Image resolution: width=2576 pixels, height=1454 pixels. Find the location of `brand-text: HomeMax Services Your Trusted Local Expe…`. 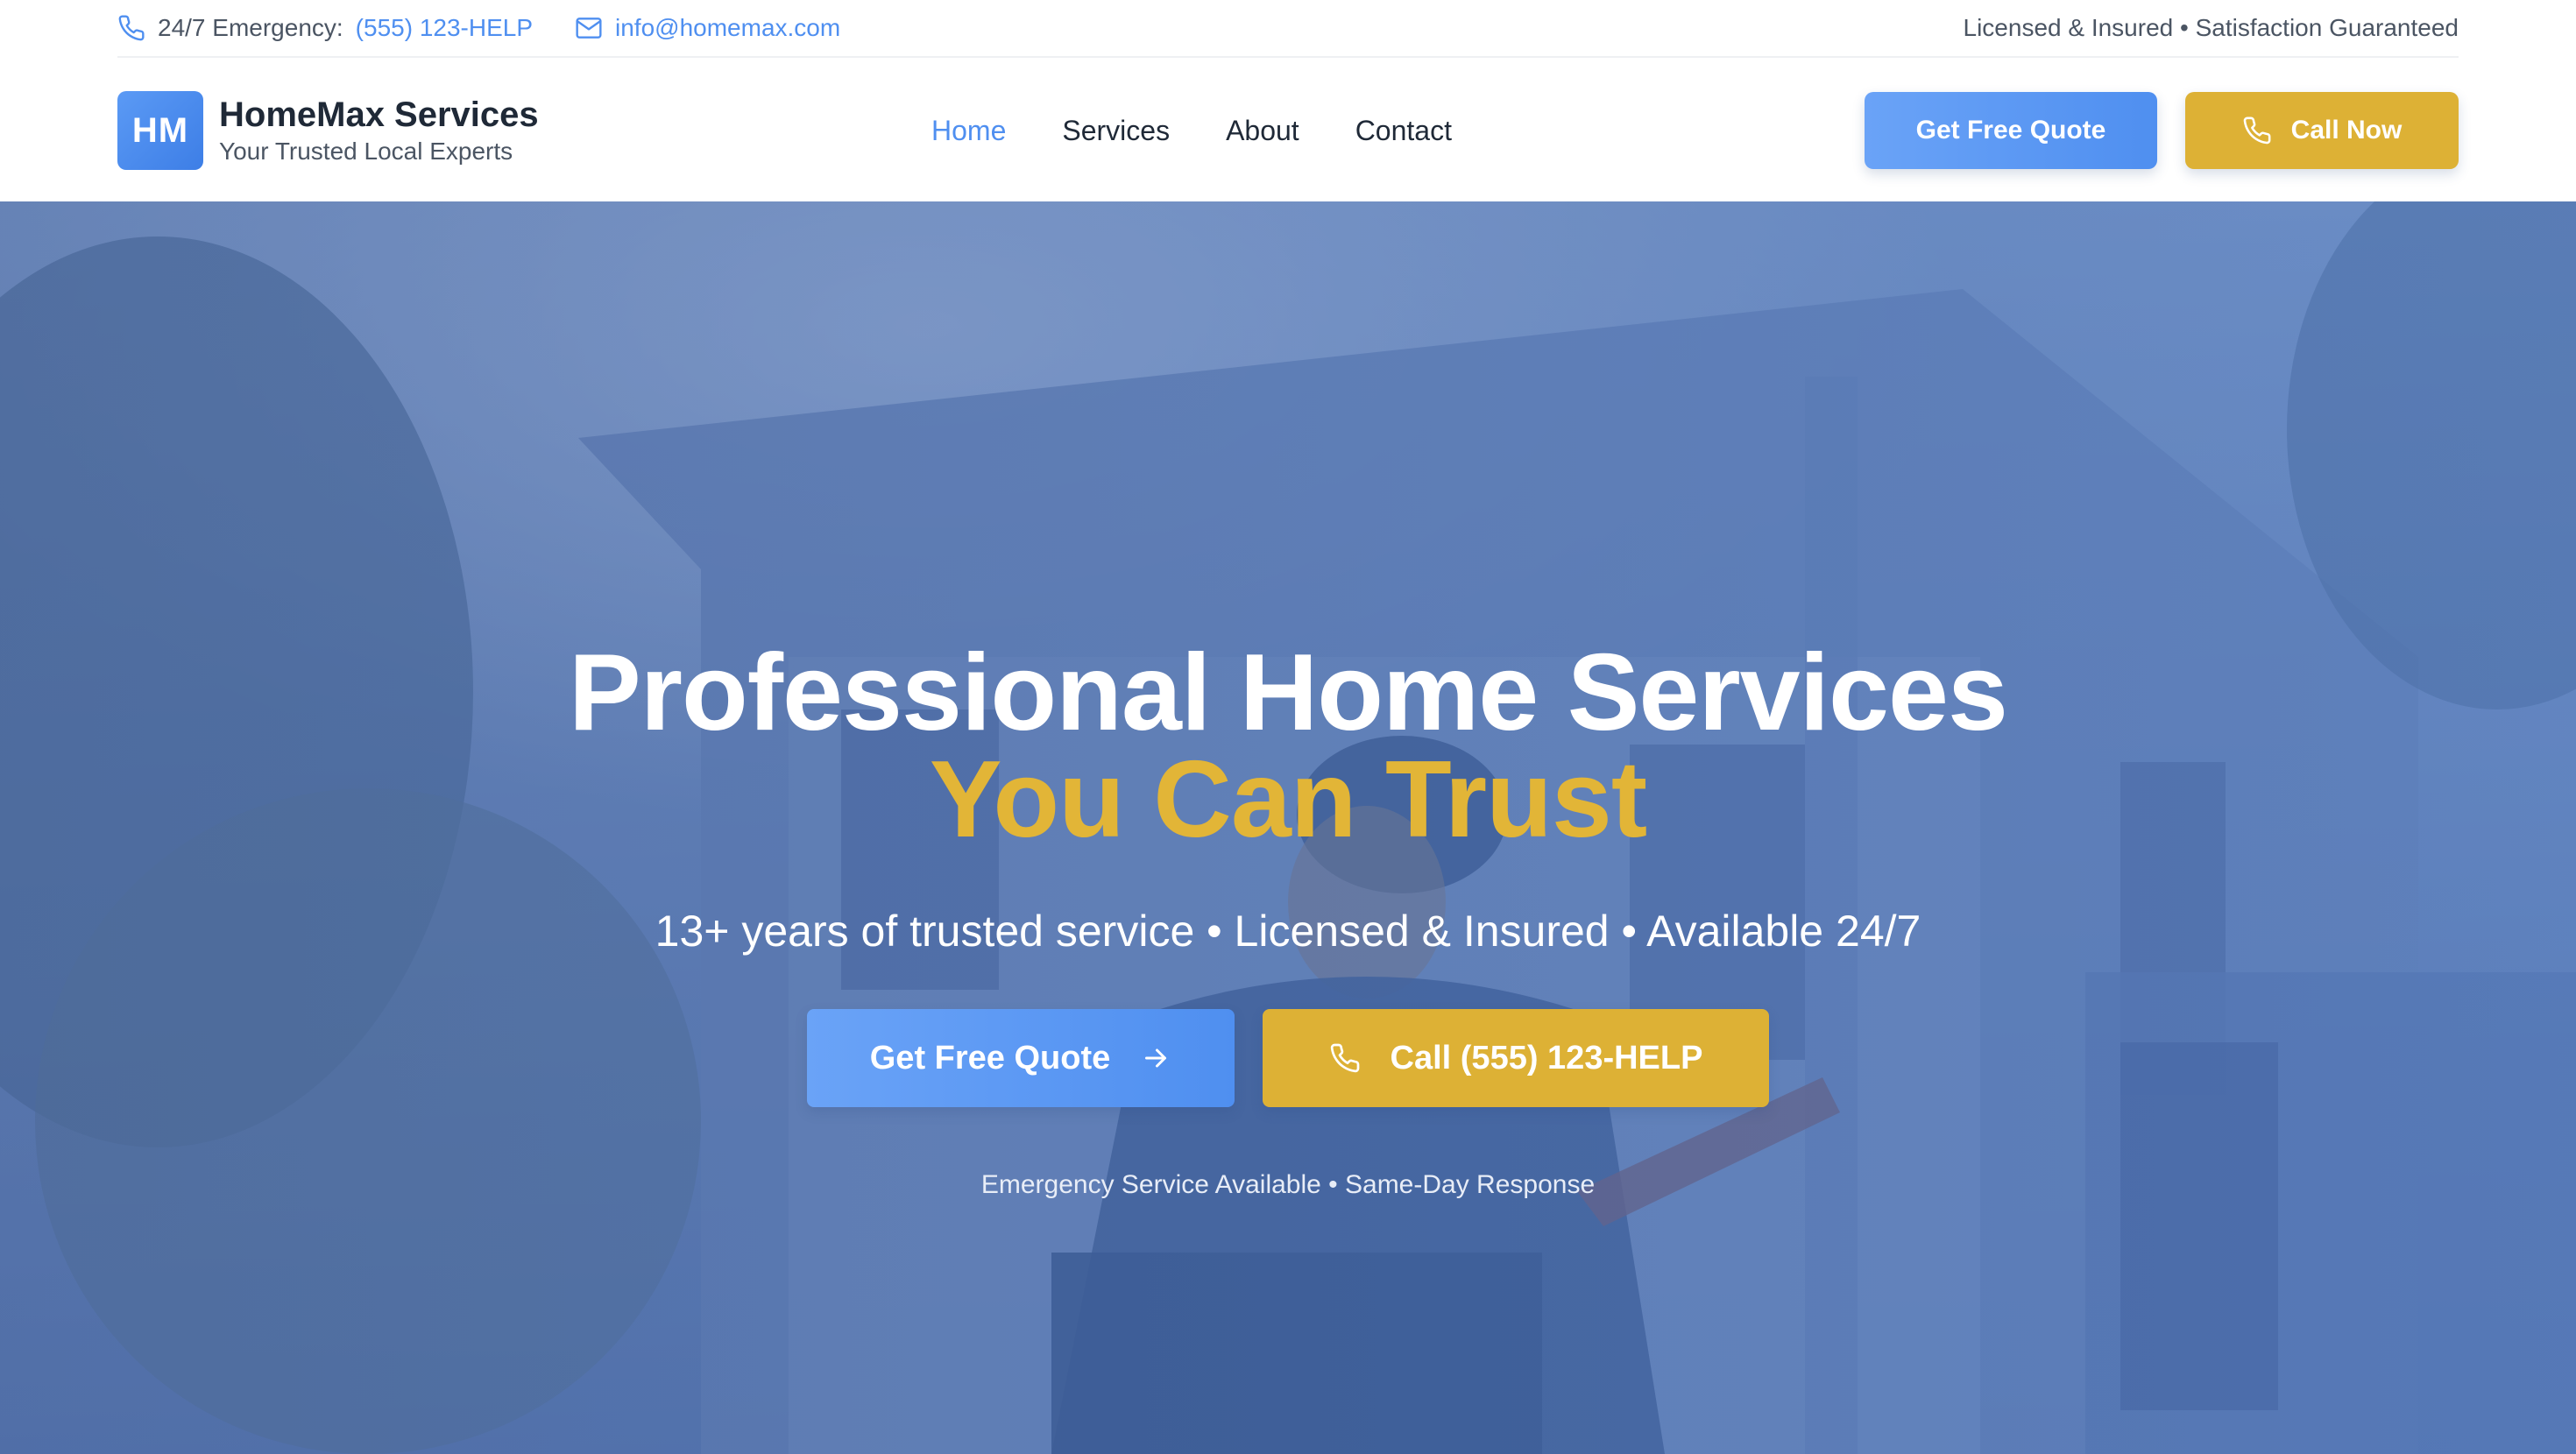

brand-text: HomeMax Services Your Trusted Local Expe… is located at coordinates (379, 130).